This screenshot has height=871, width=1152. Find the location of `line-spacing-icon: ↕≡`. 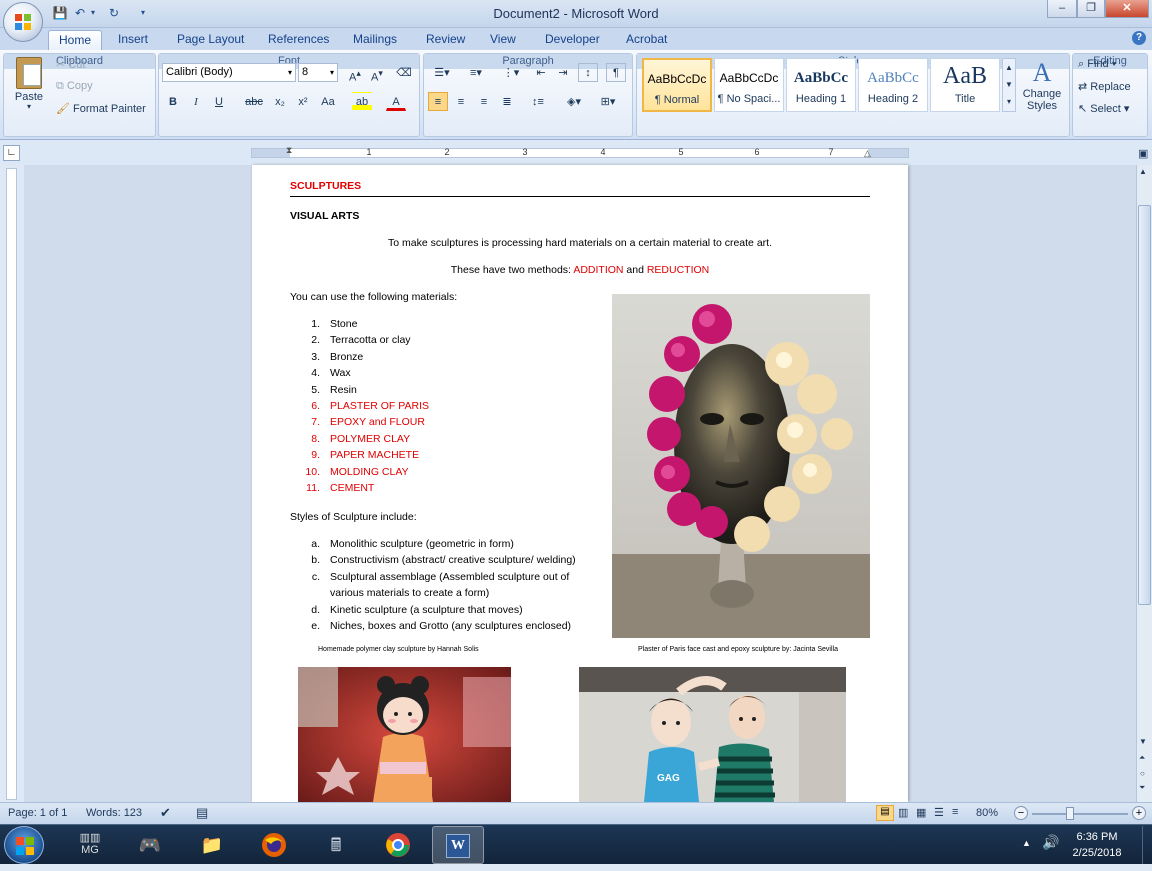

line-spacing-icon: ↕≡ is located at coordinates (538, 101).